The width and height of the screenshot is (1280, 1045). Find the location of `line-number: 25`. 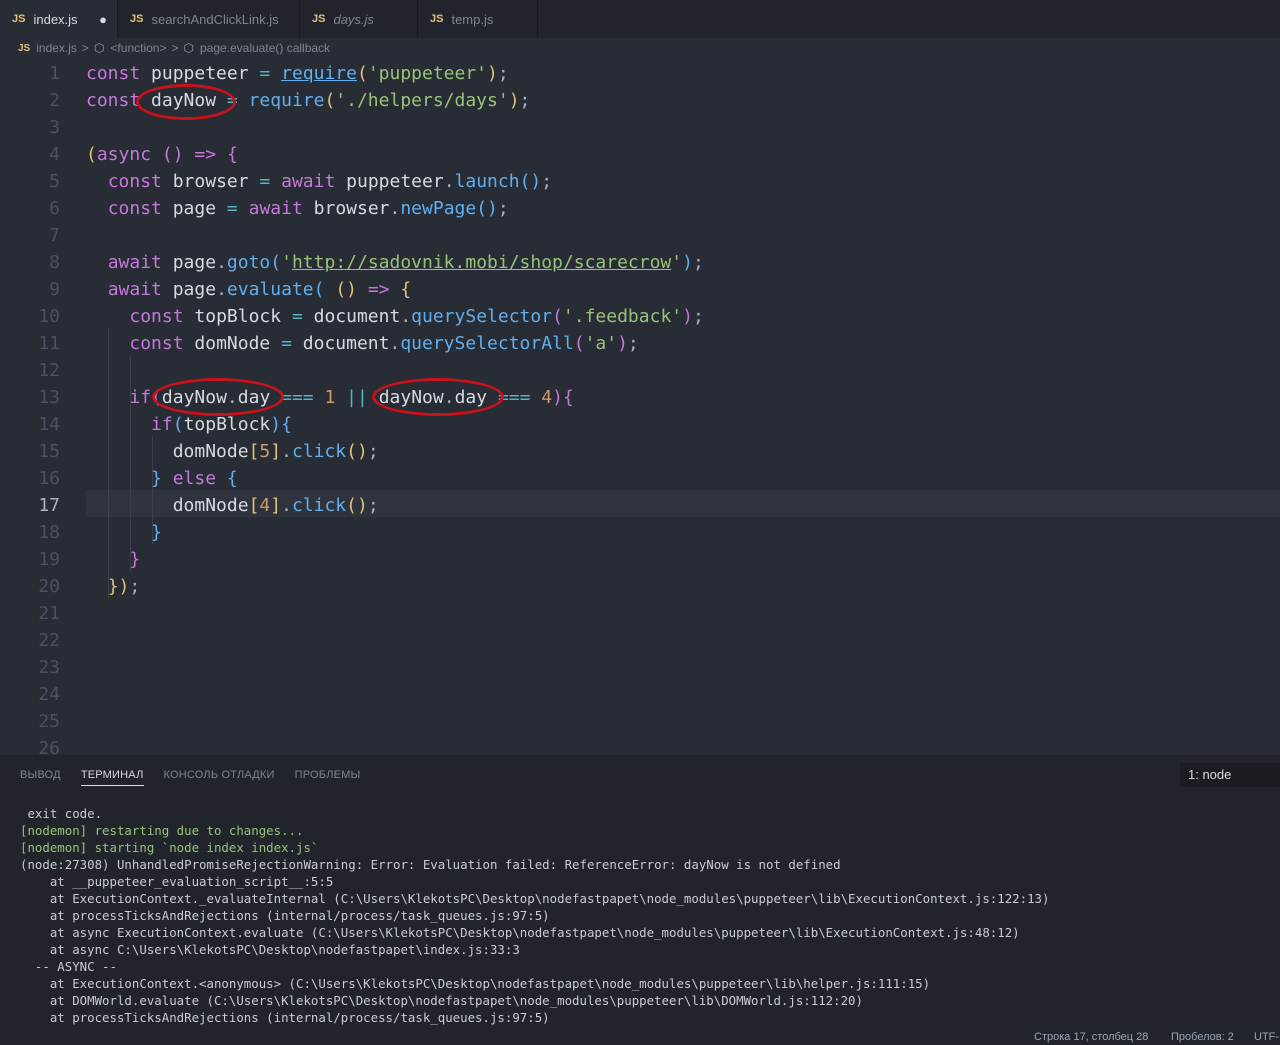

line-number: 25 is located at coordinates (49, 721).